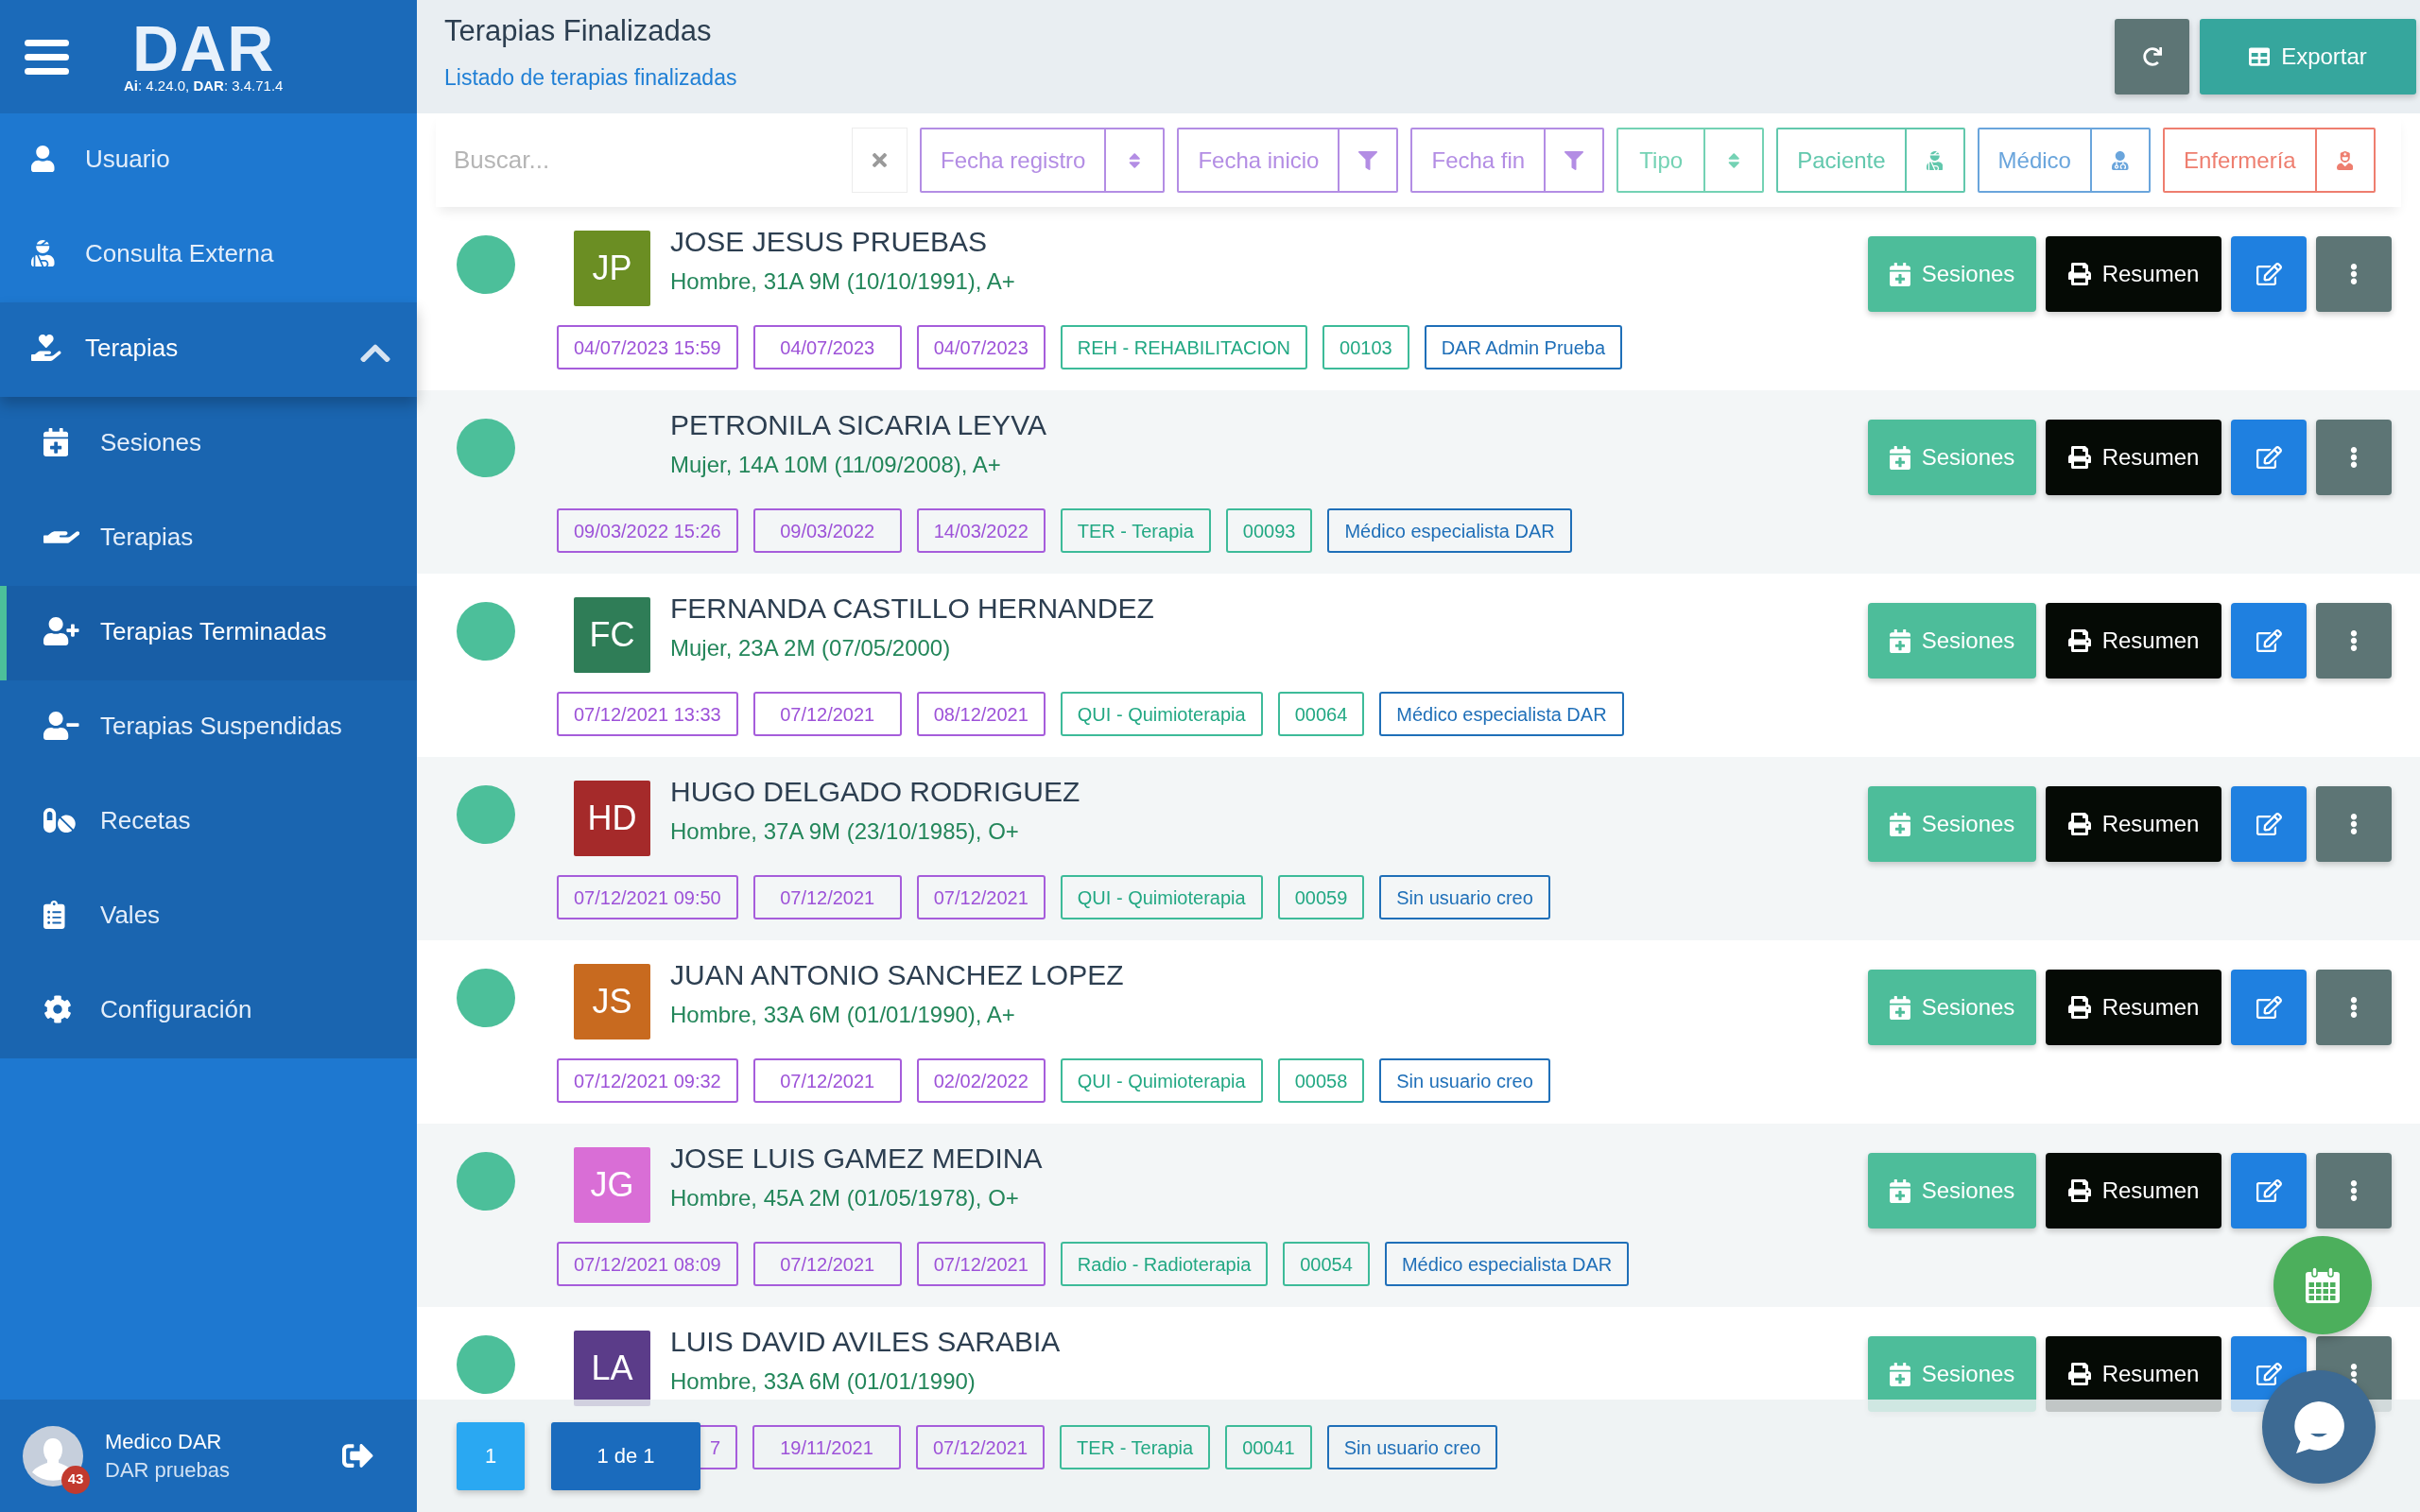 This screenshot has width=2420, height=1512. Describe the element at coordinates (647, 897) in the screenshot. I see `registered-date-tag: 07/12/2021 09:50` at that location.